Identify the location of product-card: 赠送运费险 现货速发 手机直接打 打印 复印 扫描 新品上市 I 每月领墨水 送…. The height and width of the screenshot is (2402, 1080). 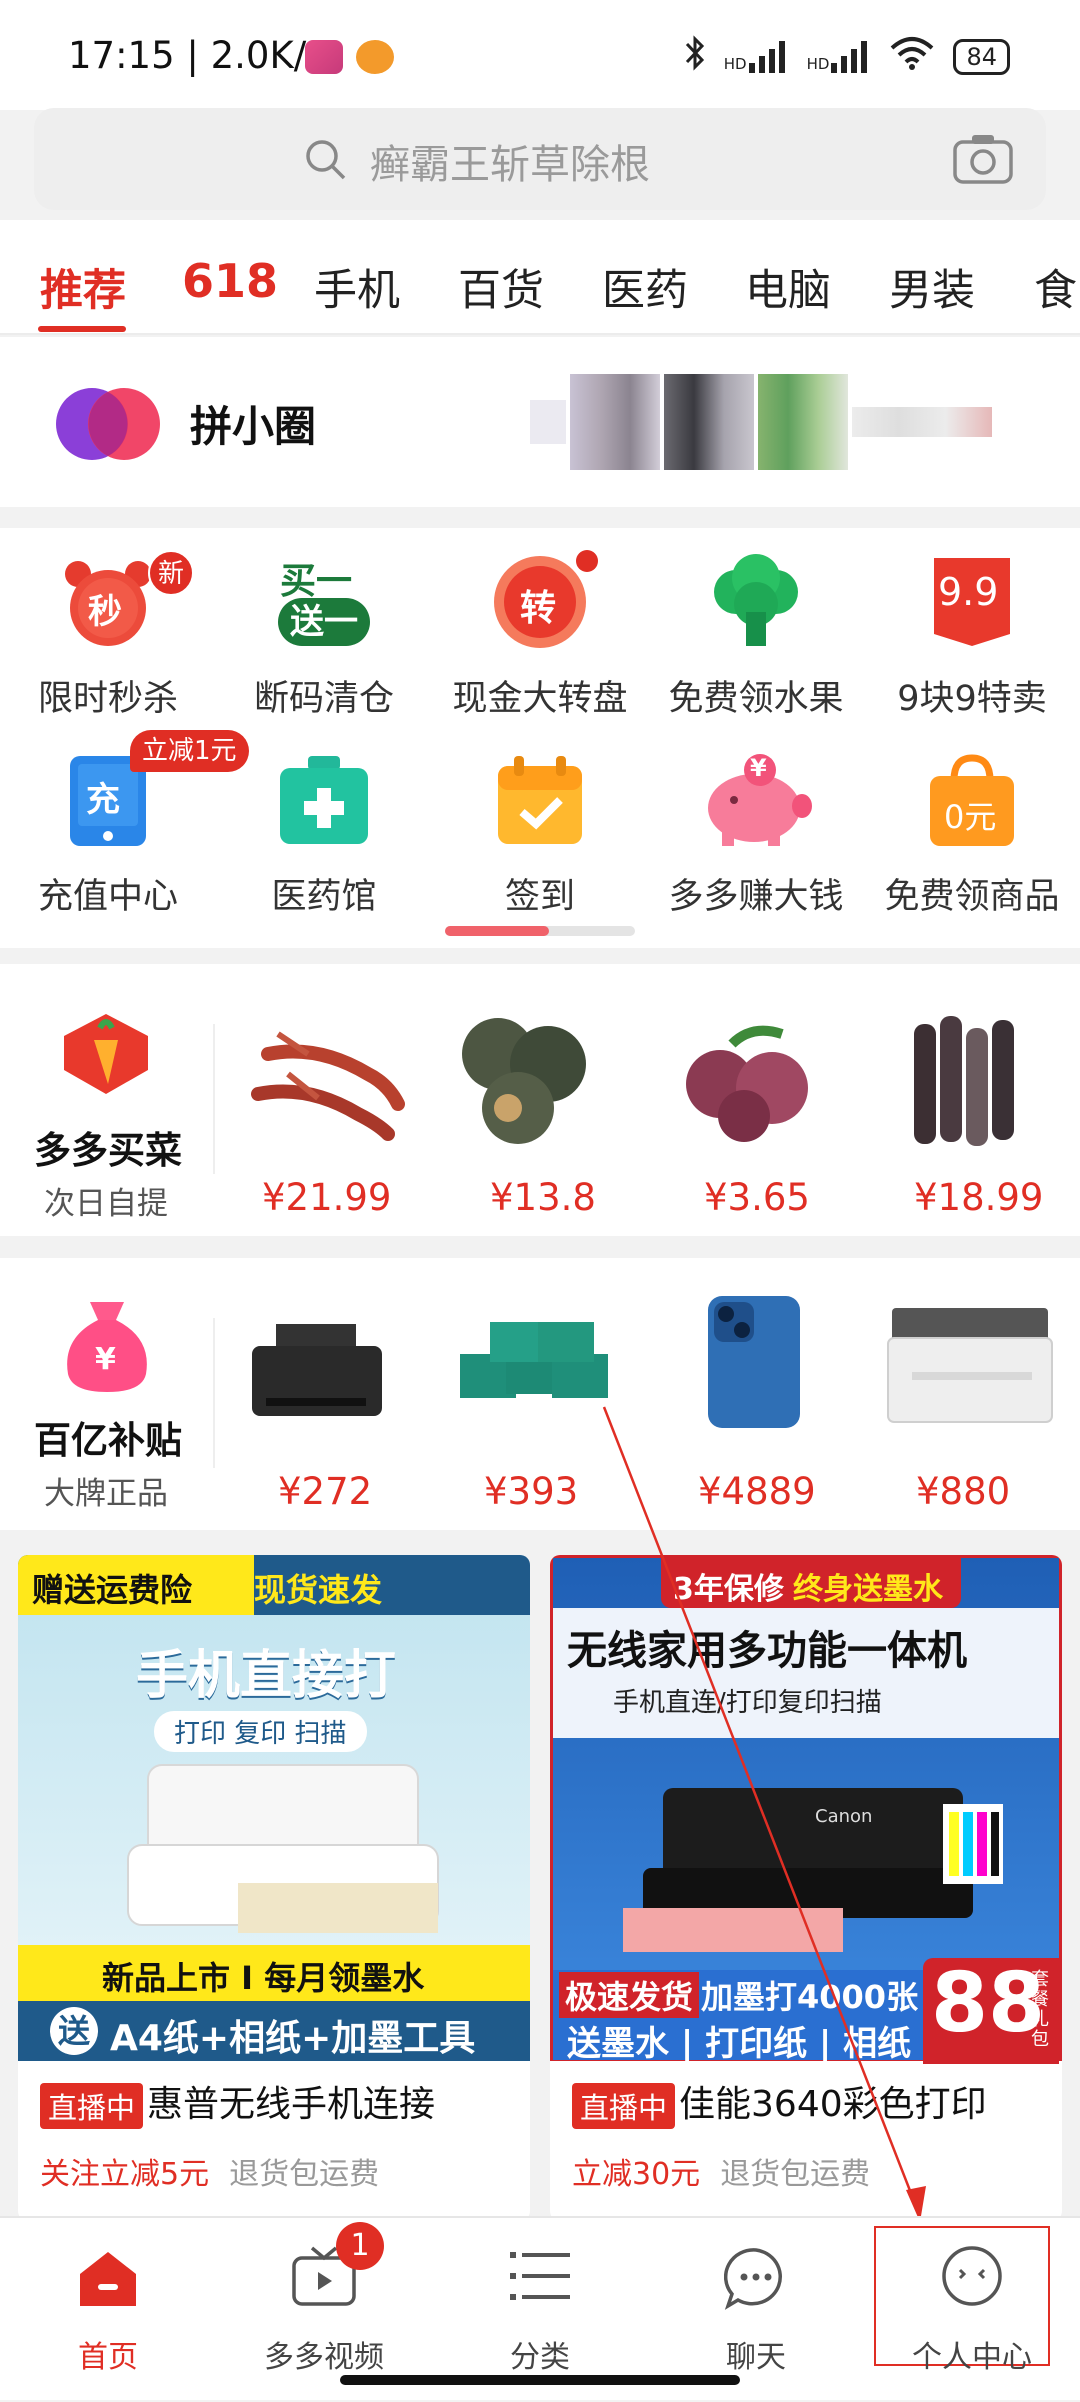
(274, 1888).